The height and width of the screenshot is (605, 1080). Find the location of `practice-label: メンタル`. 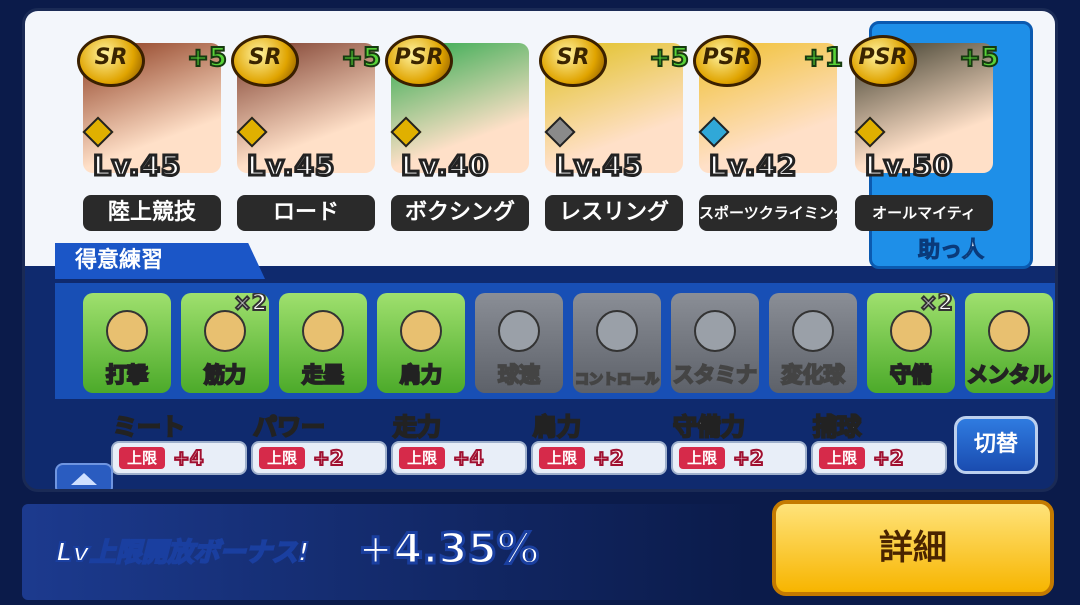

practice-label: メンタル is located at coordinates (1009, 375).